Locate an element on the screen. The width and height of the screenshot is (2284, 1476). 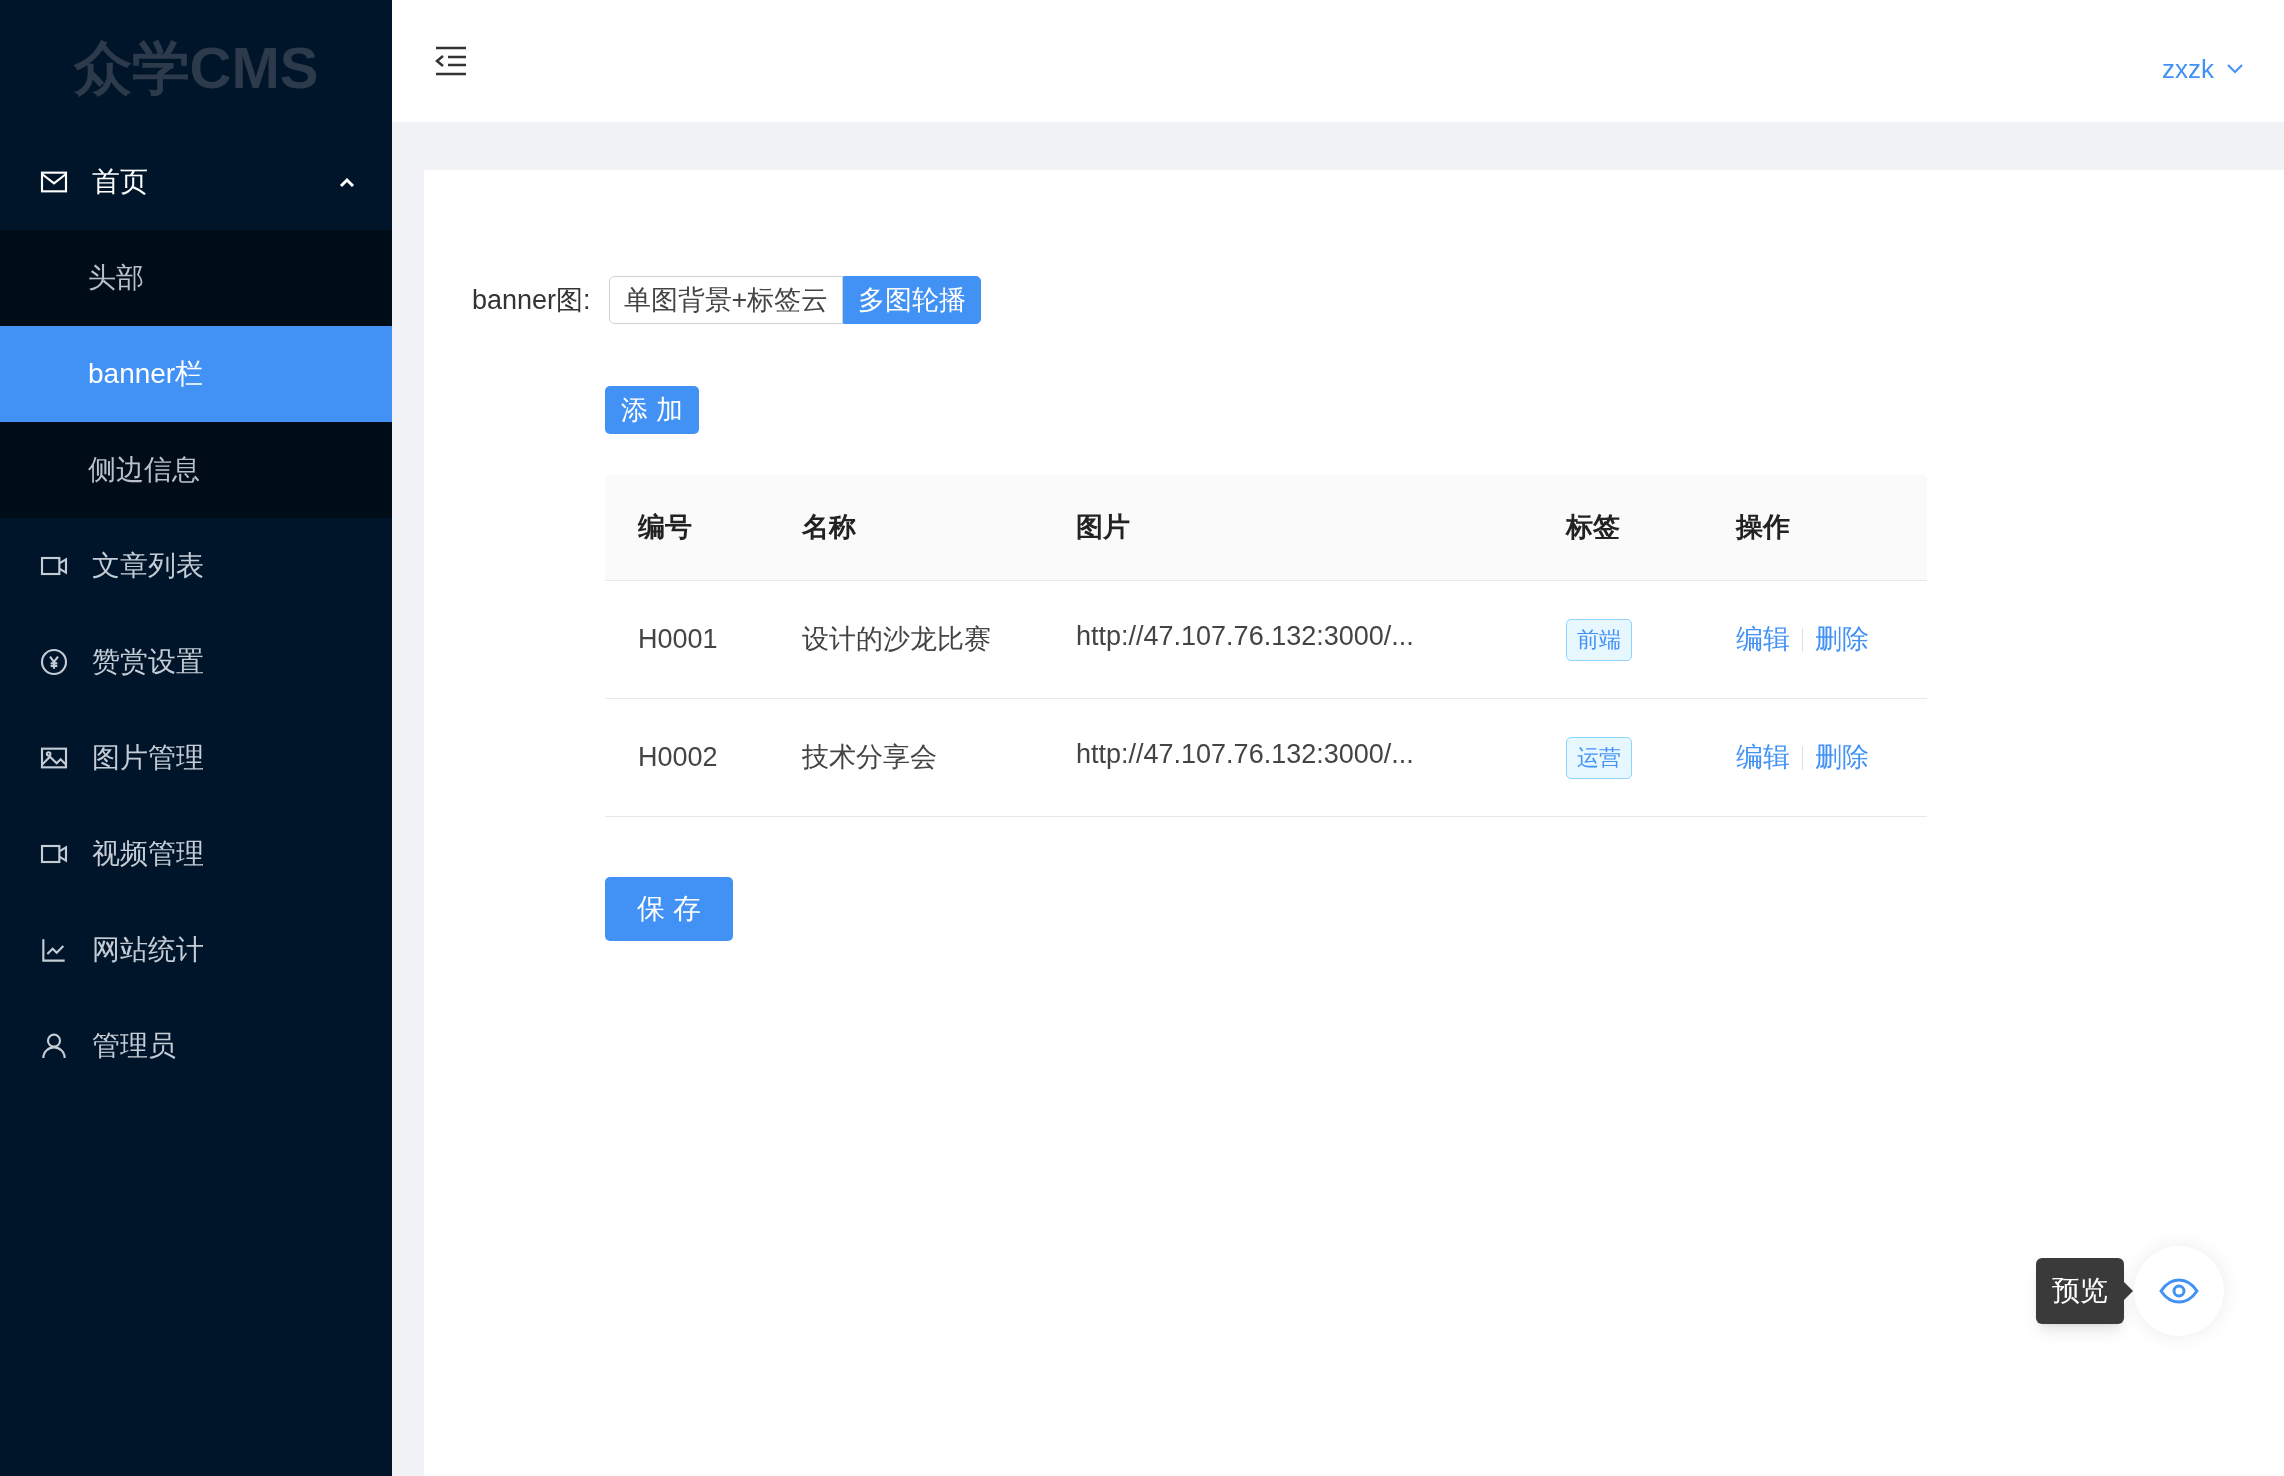
tag: 前端 is located at coordinates (1599, 639).